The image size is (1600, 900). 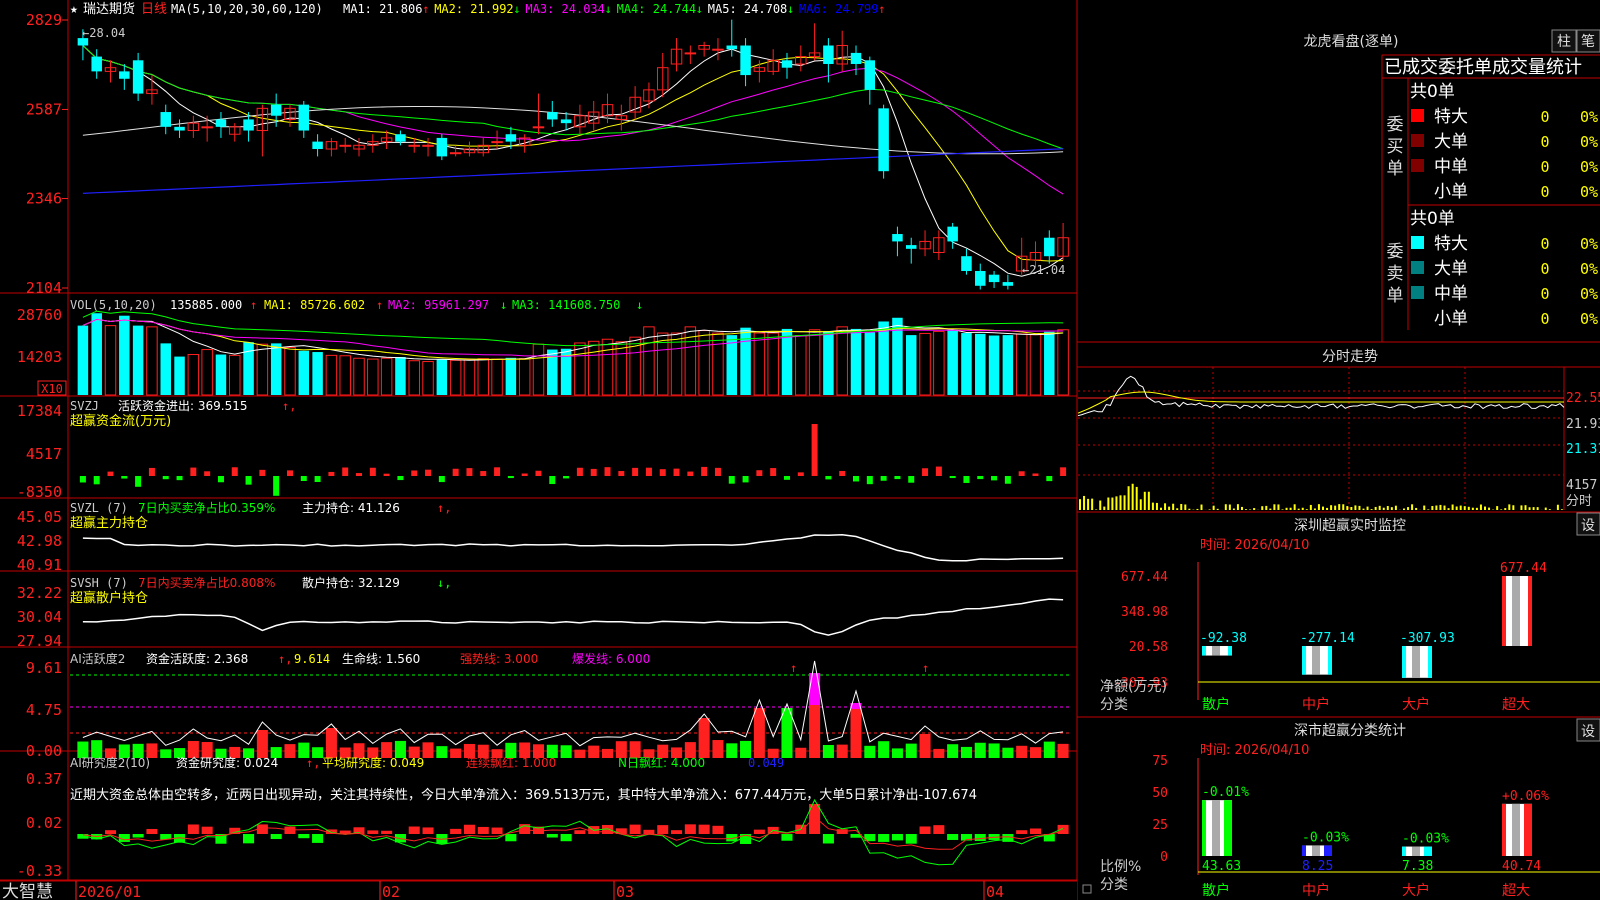 What do you see at coordinates (27, 891) in the screenshot?
I see `brand-logo: 大智慧` at bounding box center [27, 891].